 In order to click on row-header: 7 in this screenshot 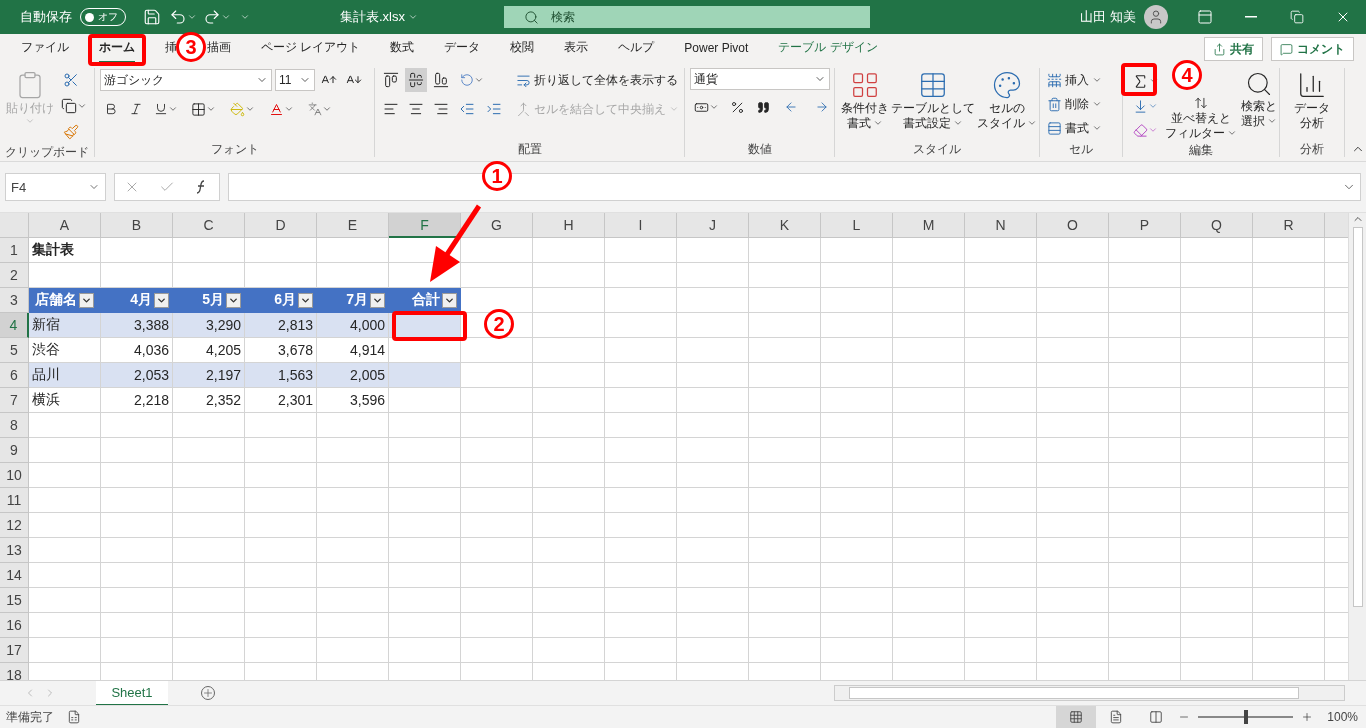, I will do `click(14, 400)`.